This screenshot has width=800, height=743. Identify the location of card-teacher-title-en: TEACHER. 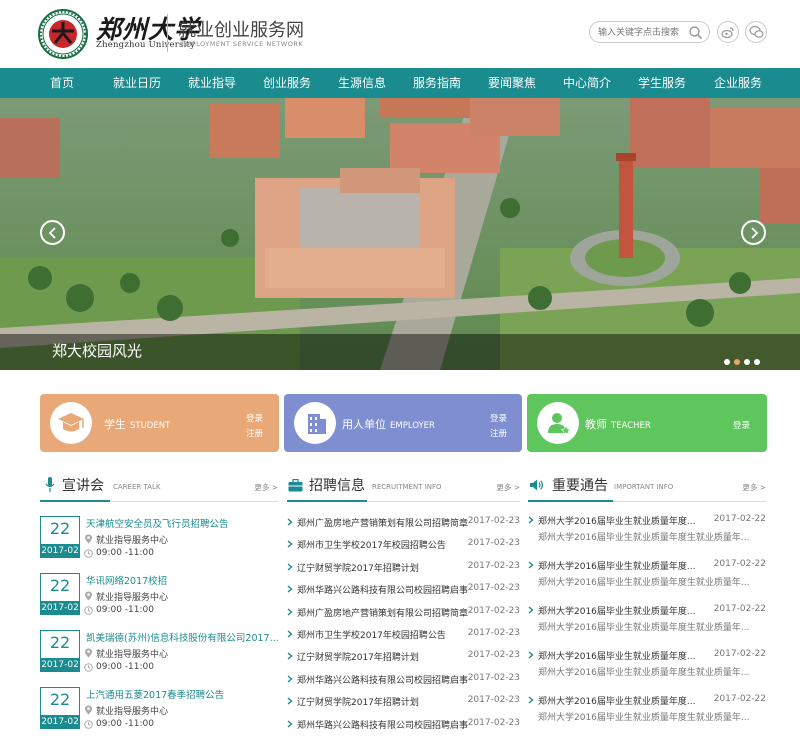
(631, 426).